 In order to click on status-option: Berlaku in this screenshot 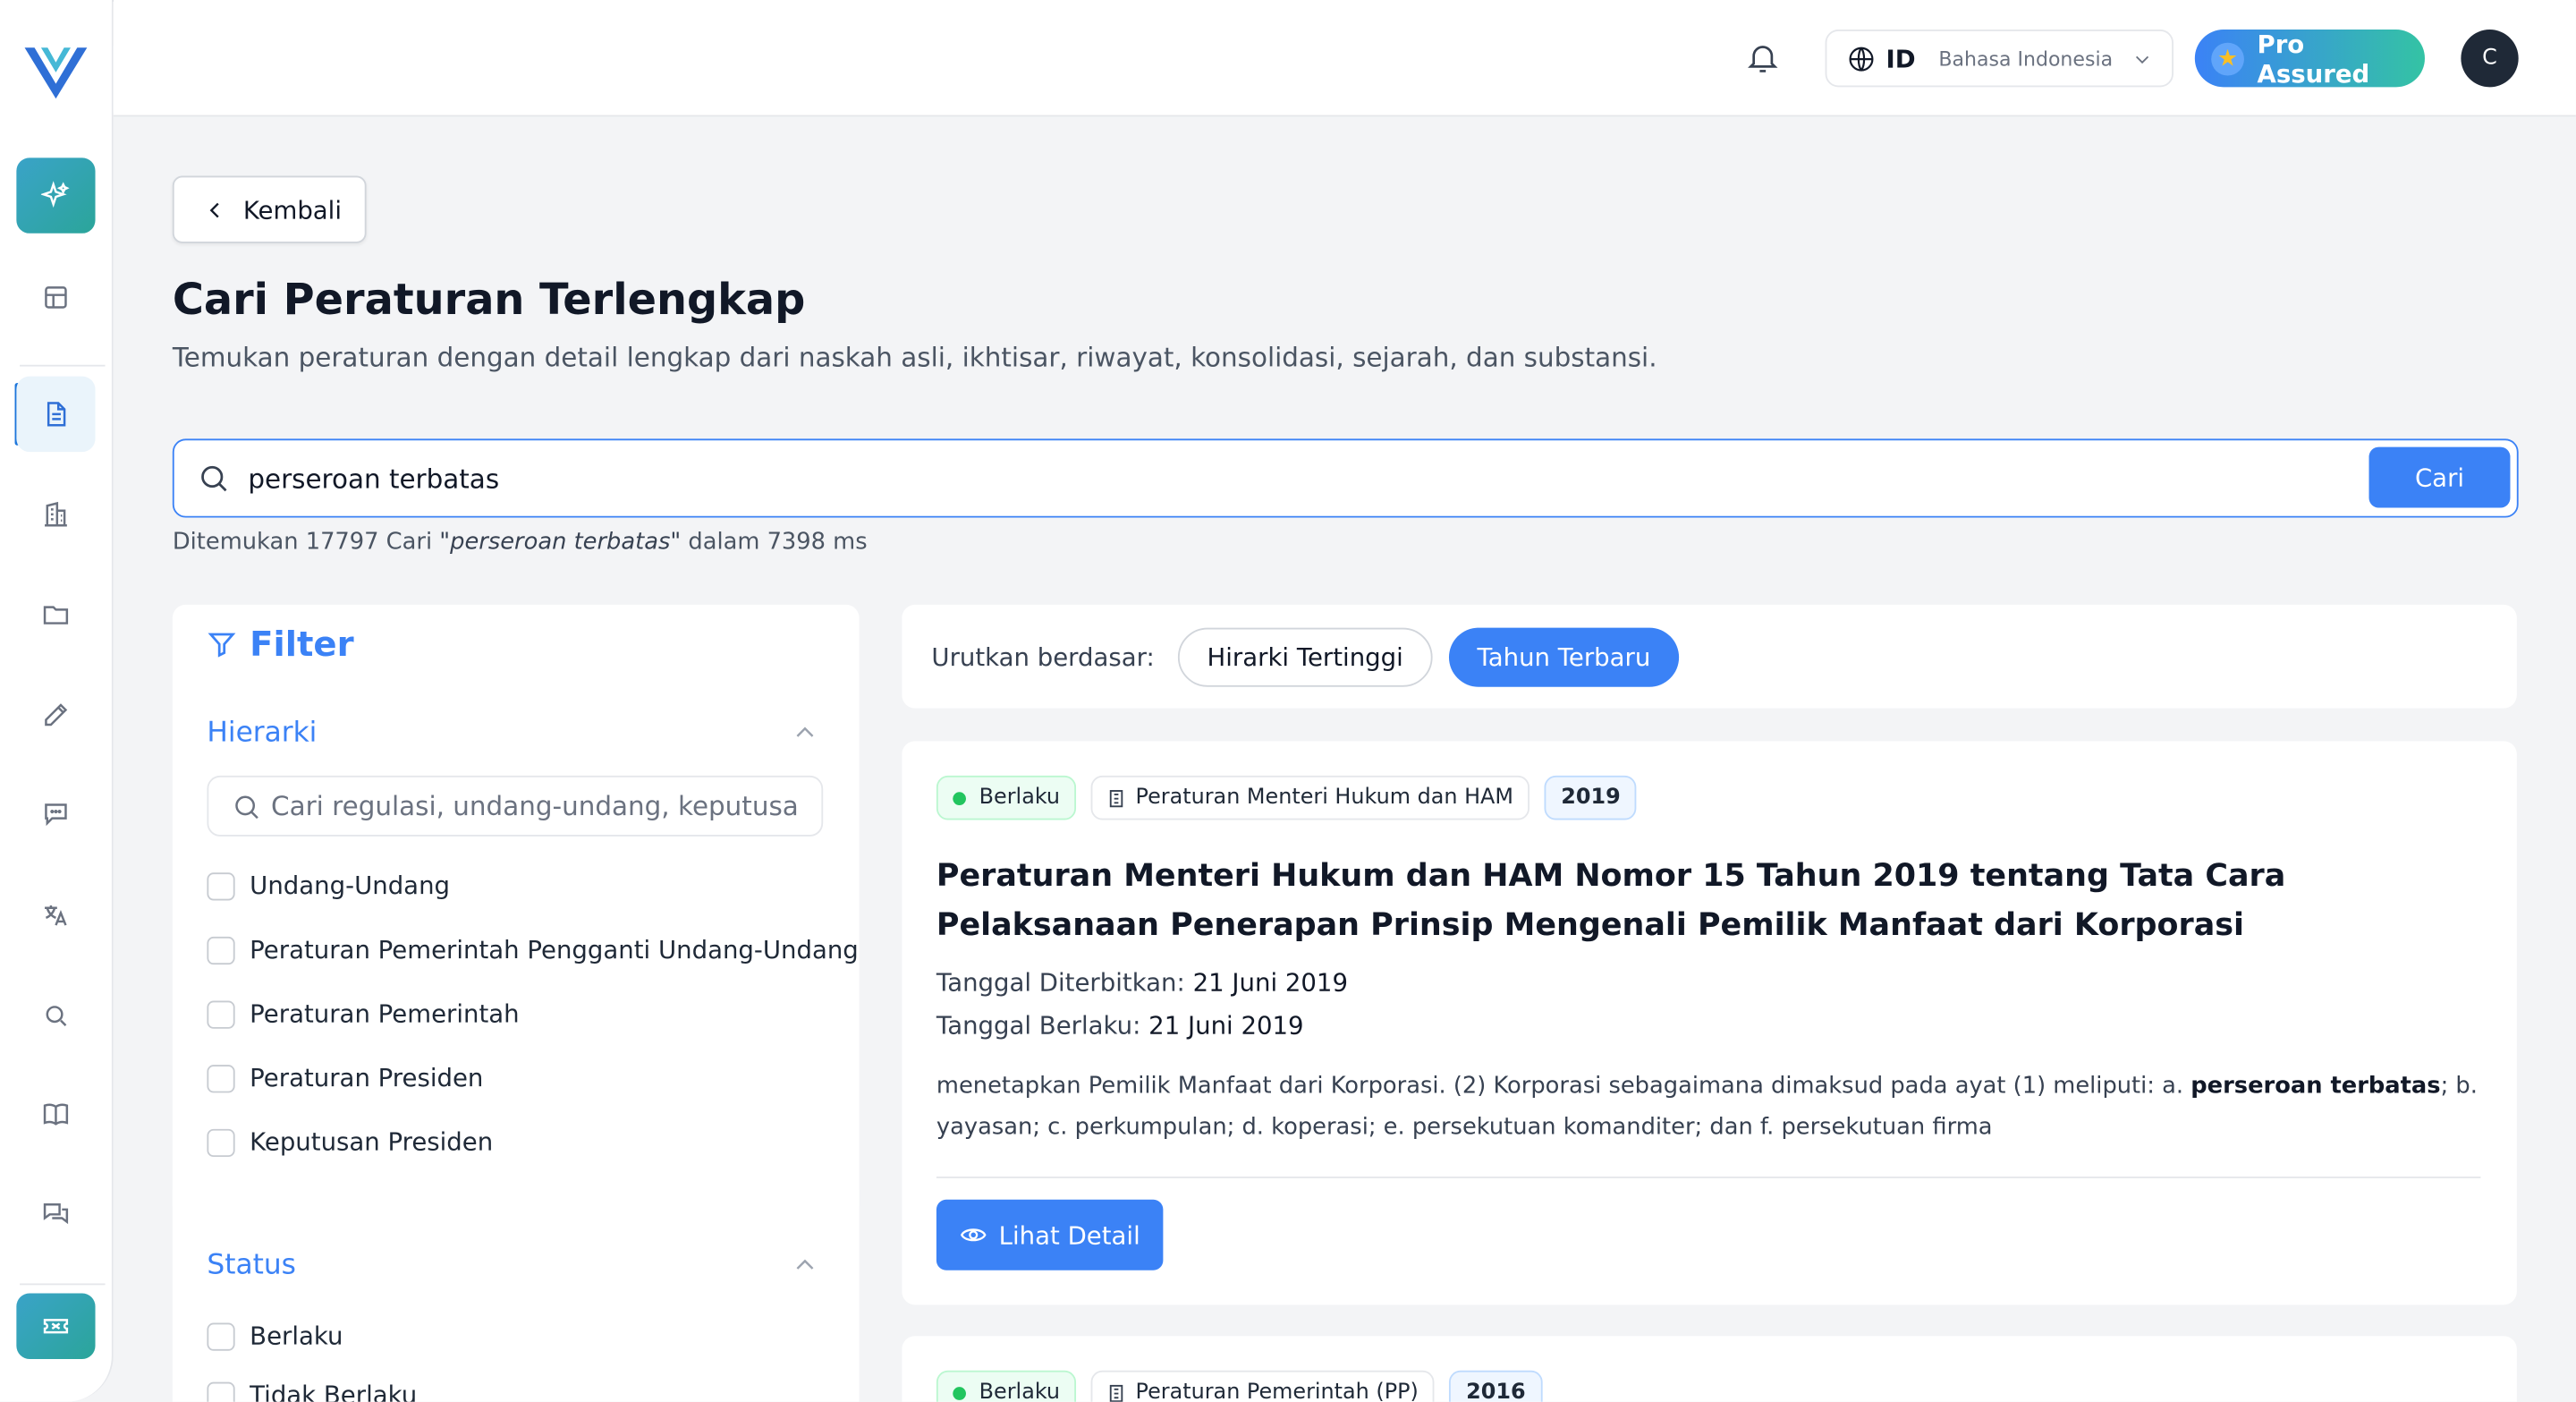, I will do `click(275, 1336)`.